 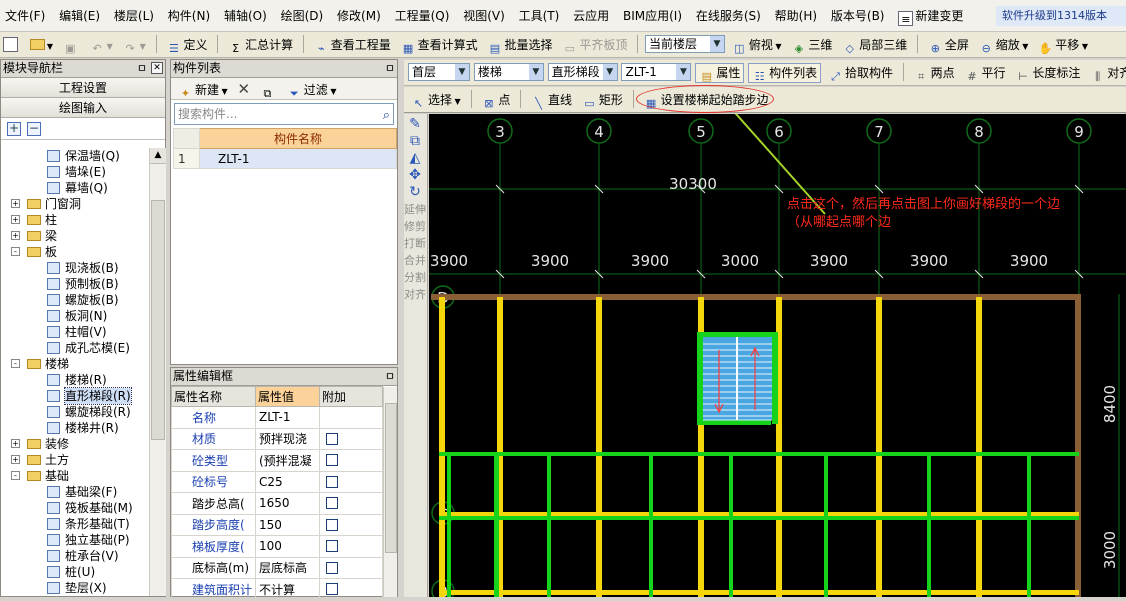 What do you see at coordinates (245, 15) in the screenshot?
I see `menu-aux-axis: 辅轴(O)` at bounding box center [245, 15].